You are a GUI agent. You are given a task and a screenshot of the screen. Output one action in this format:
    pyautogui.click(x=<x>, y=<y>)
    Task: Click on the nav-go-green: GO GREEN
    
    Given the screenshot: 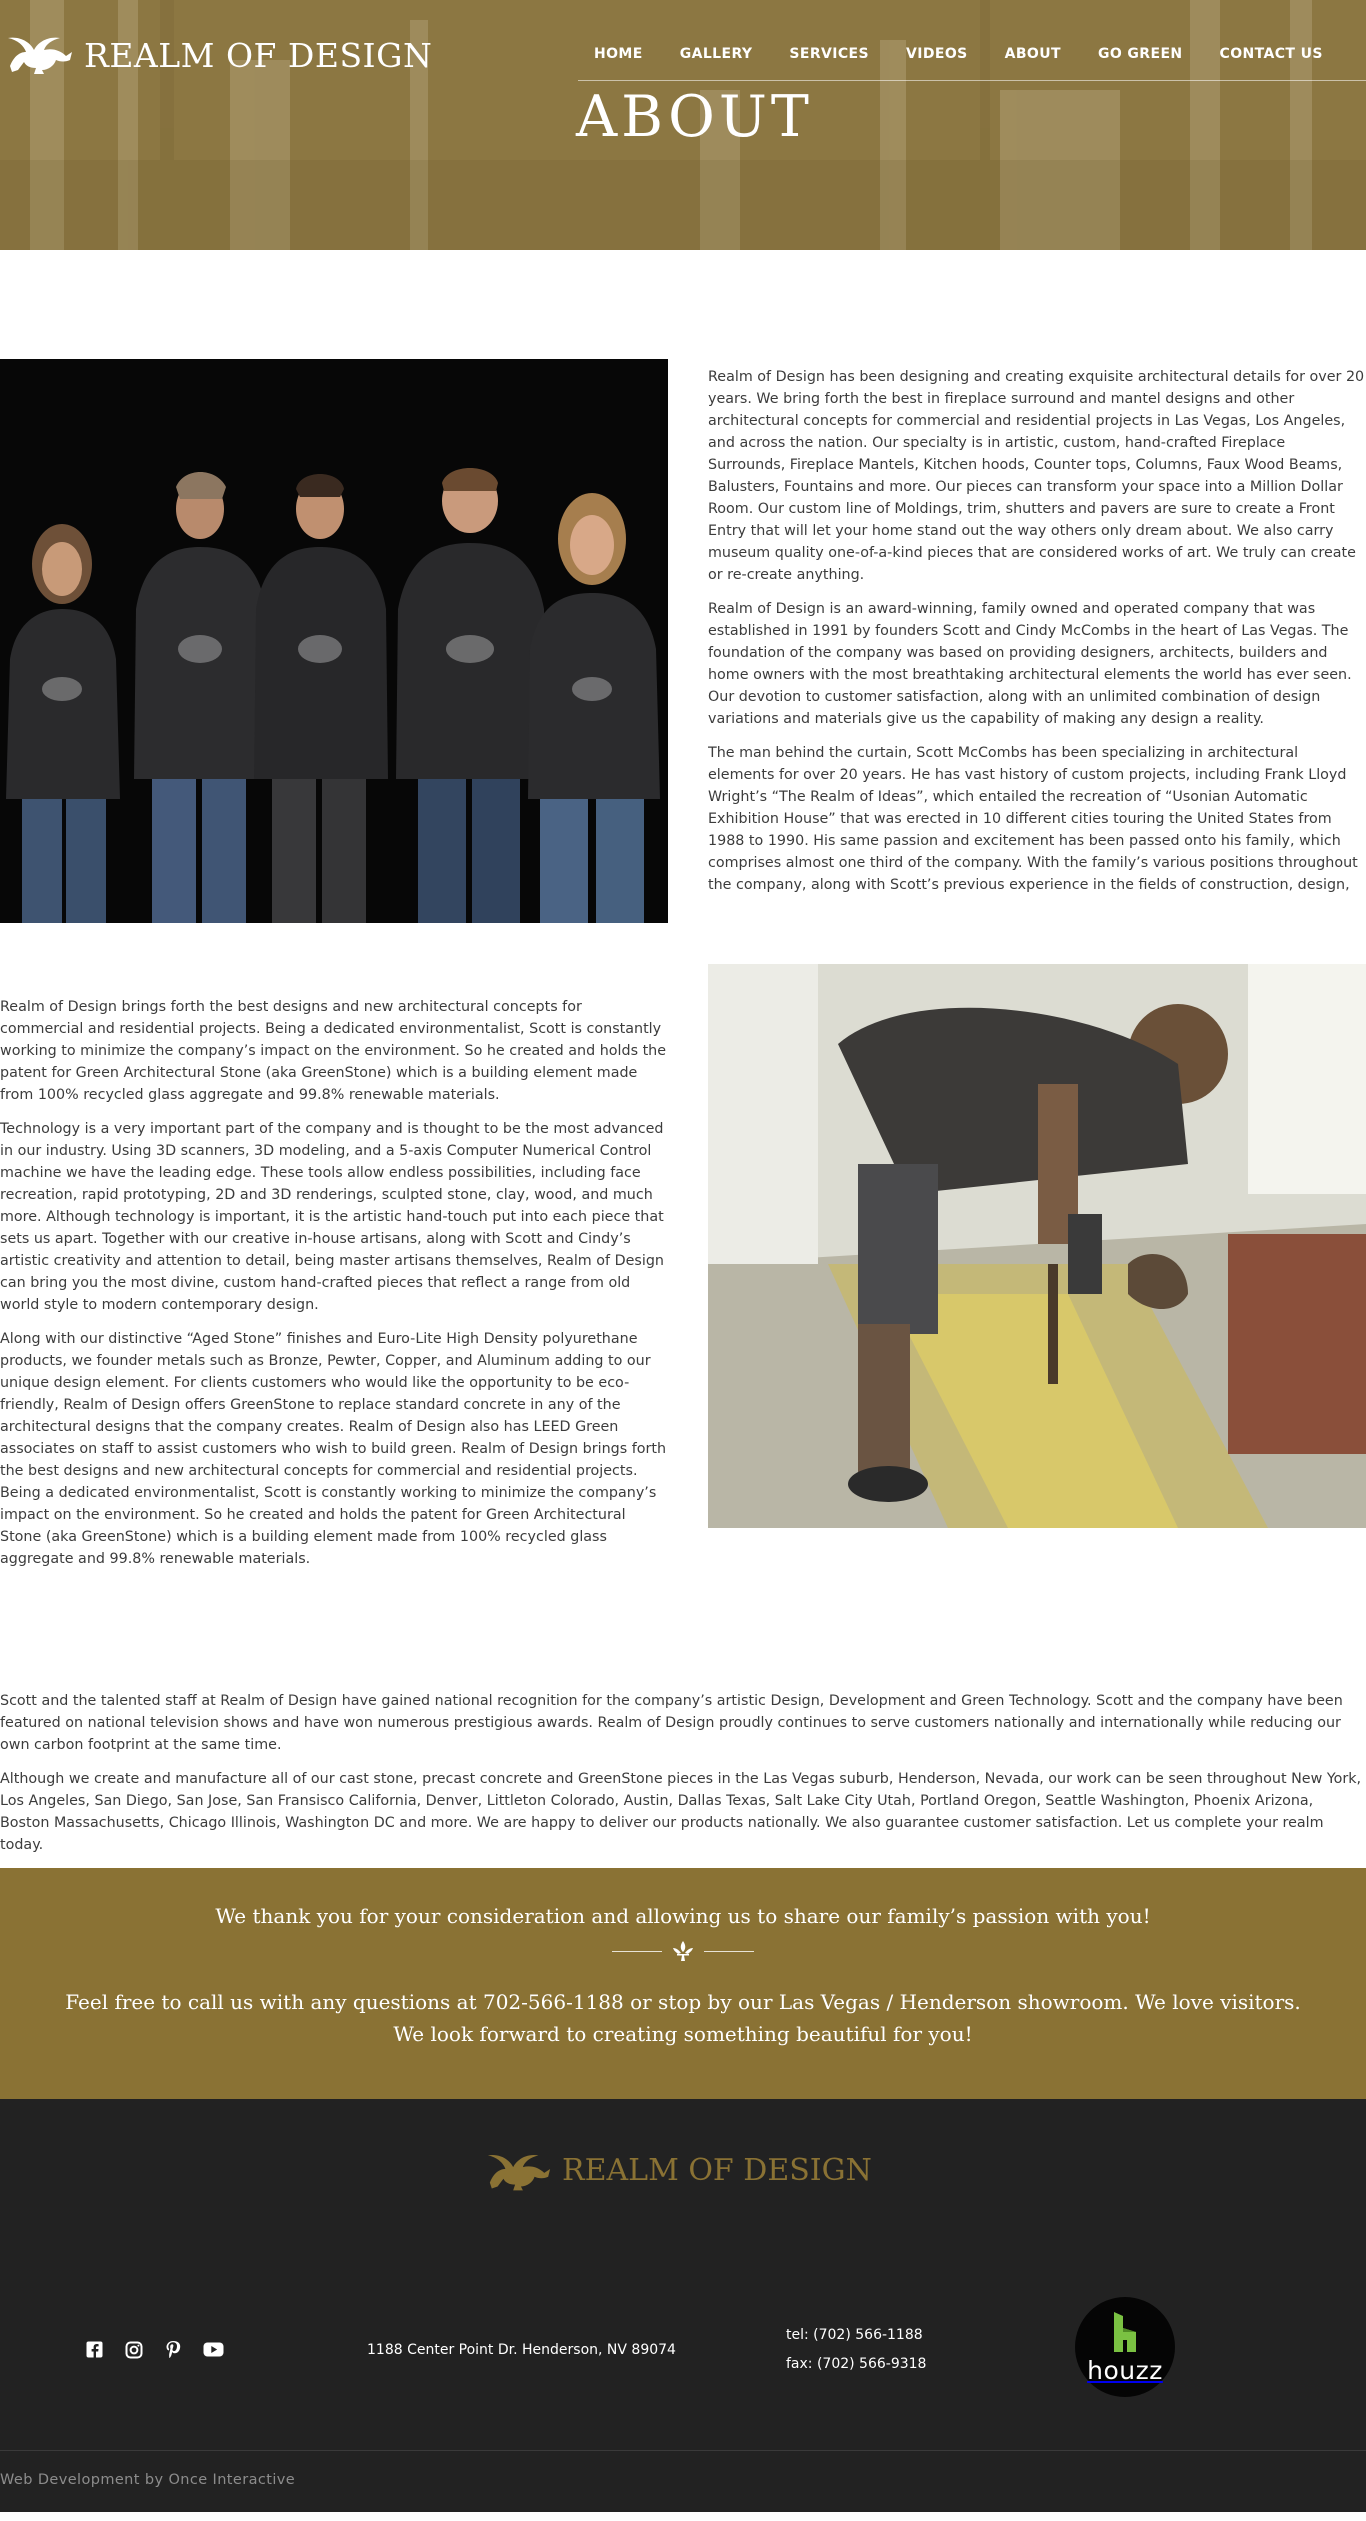 What is the action you would take?
    pyautogui.click(x=1140, y=51)
    